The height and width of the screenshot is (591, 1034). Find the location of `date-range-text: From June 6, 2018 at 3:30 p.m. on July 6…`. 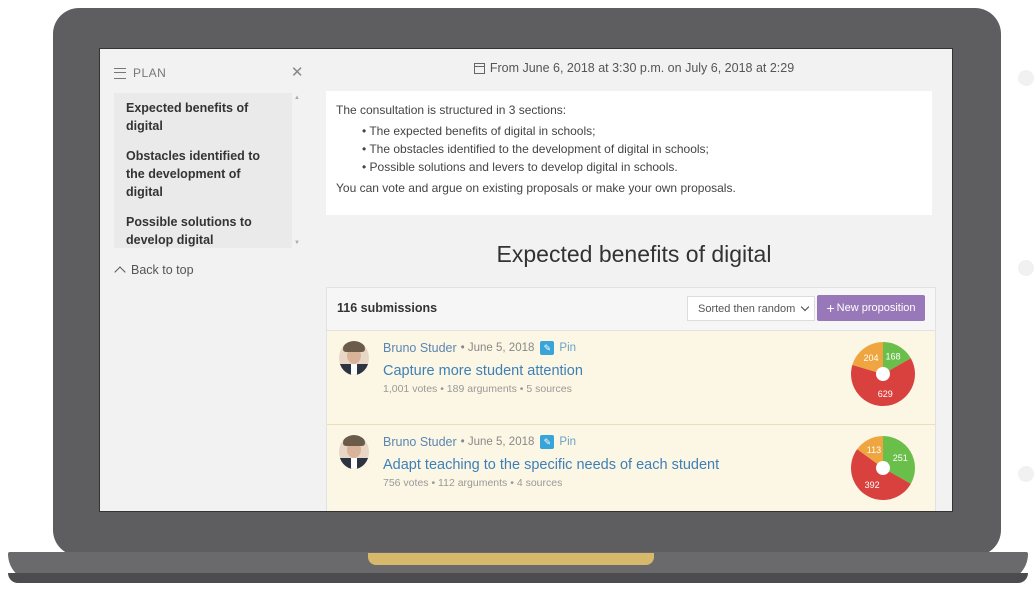

date-range-text: From June 6, 2018 at 3:30 p.m. on July 6… is located at coordinates (642, 68).